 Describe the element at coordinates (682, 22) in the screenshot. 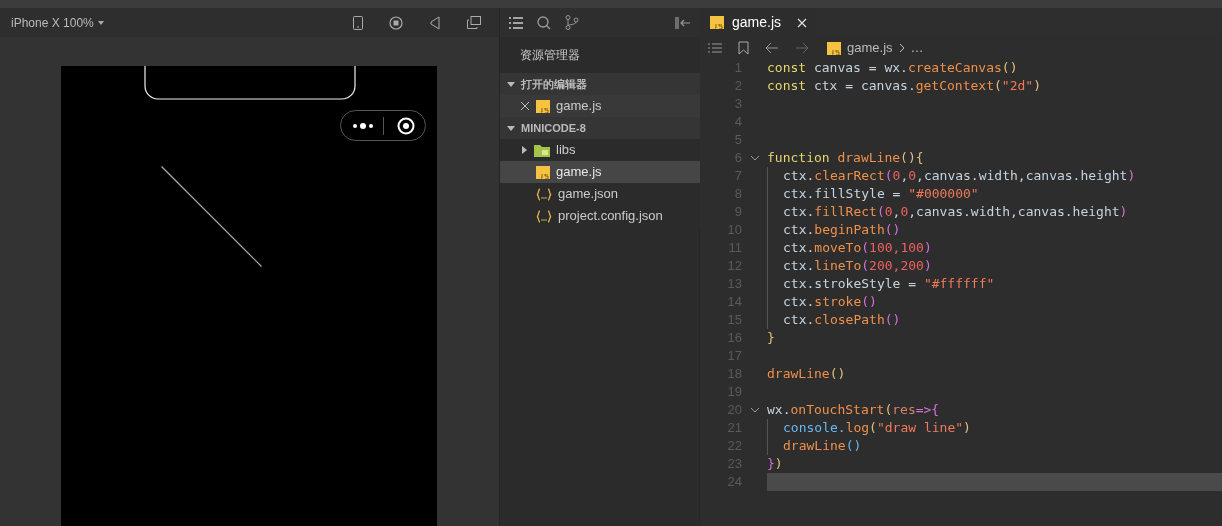

I see `collapse-panel-icon` at that location.